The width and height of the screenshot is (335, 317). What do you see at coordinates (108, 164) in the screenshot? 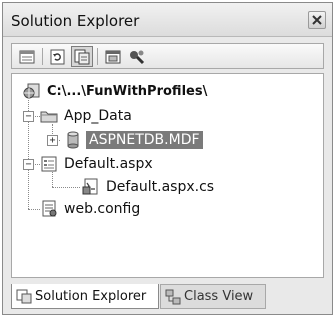
I see `tree-item-label: Default.aspx` at bounding box center [108, 164].